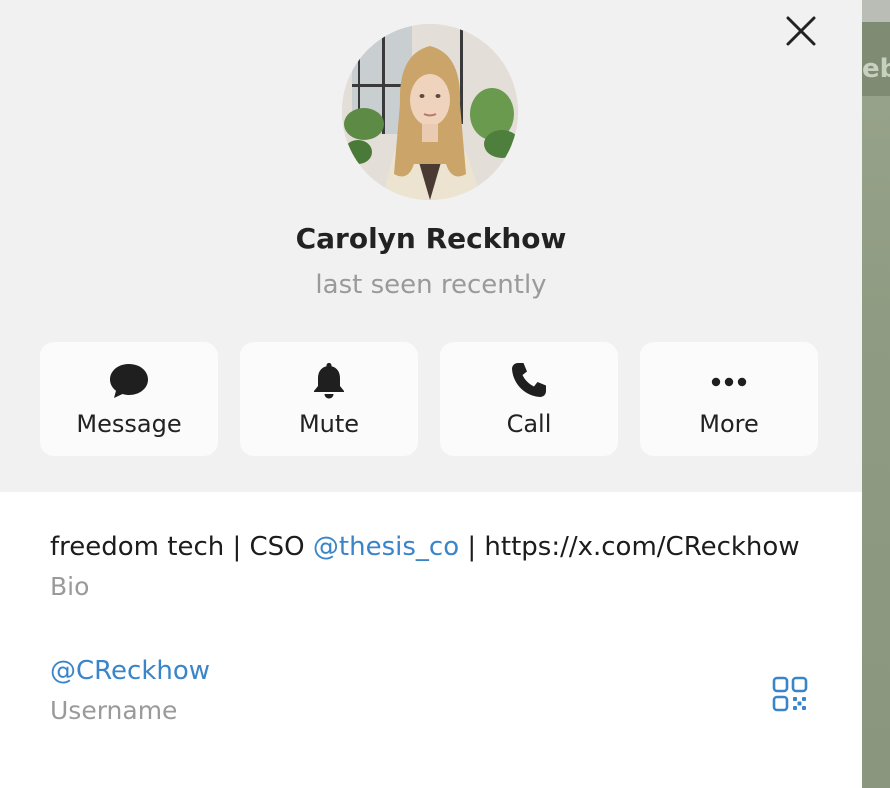  Describe the element at coordinates (529, 399) in the screenshot. I see `call-button: Call` at that location.